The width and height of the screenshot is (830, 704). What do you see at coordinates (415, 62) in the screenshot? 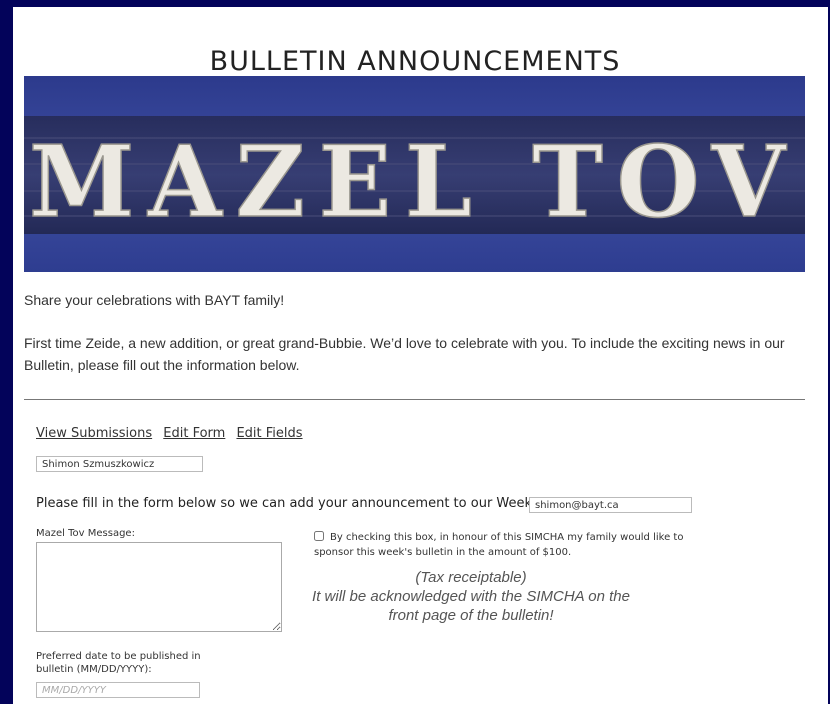
I see `page-title: BULLETIN ANNOUNCEMENTS` at bounding box center [415, 62].